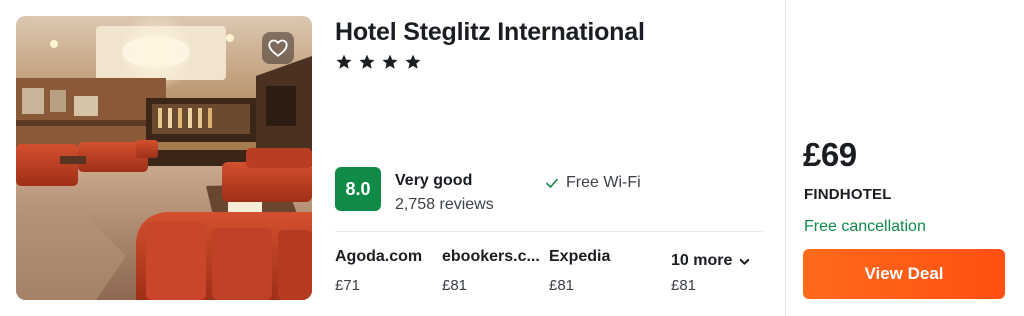 Image resolution: width=1024 pixels, height=316 pixels. I want to click on provider-price: £71, so click(348, 285).